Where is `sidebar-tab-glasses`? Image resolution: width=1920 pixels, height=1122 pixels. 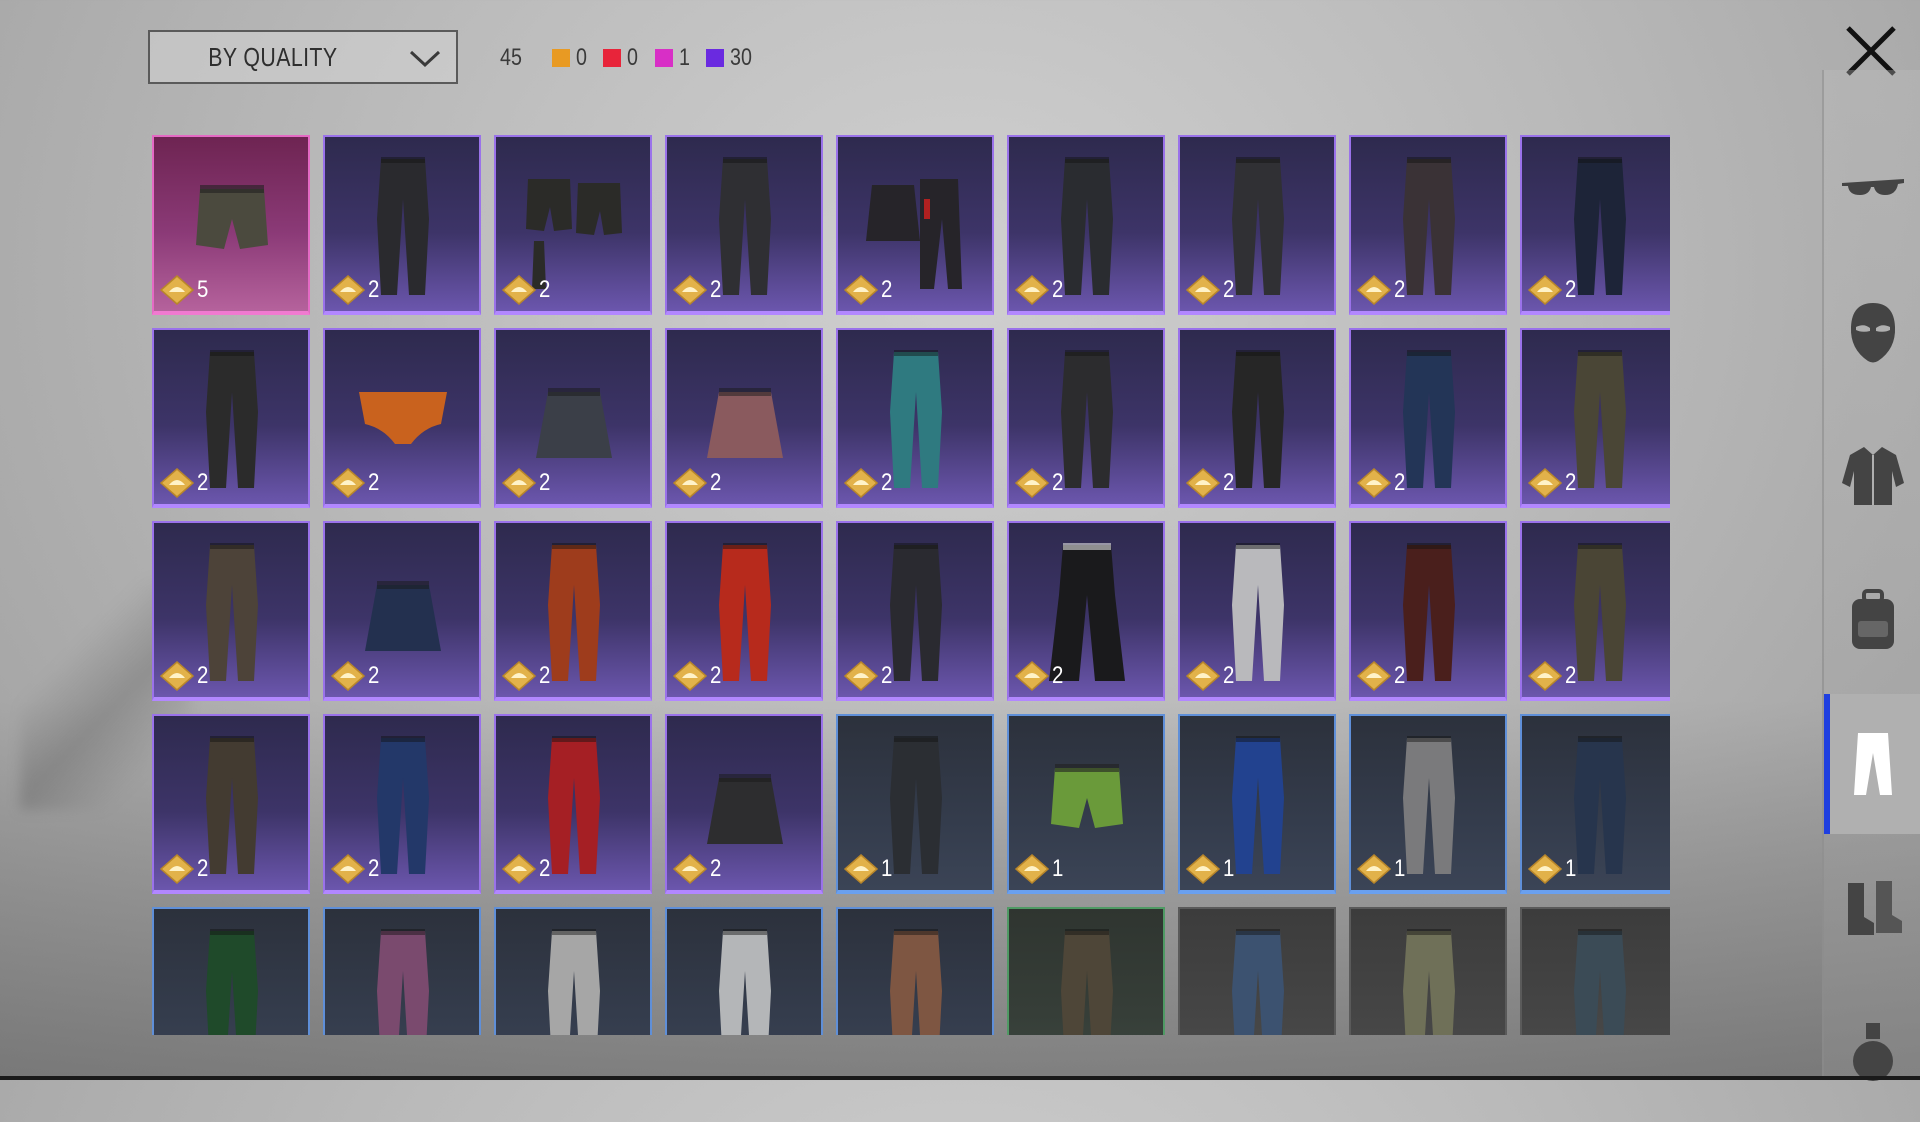
sidebar-tab-glasses is located at coordinates (1872, 188).